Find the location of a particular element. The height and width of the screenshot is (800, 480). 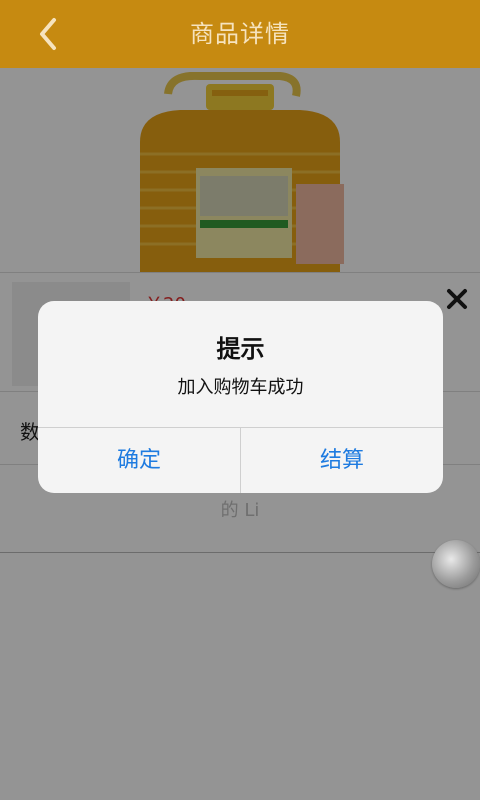

confirm-button: 确定 is located at coordinates (139, 460).